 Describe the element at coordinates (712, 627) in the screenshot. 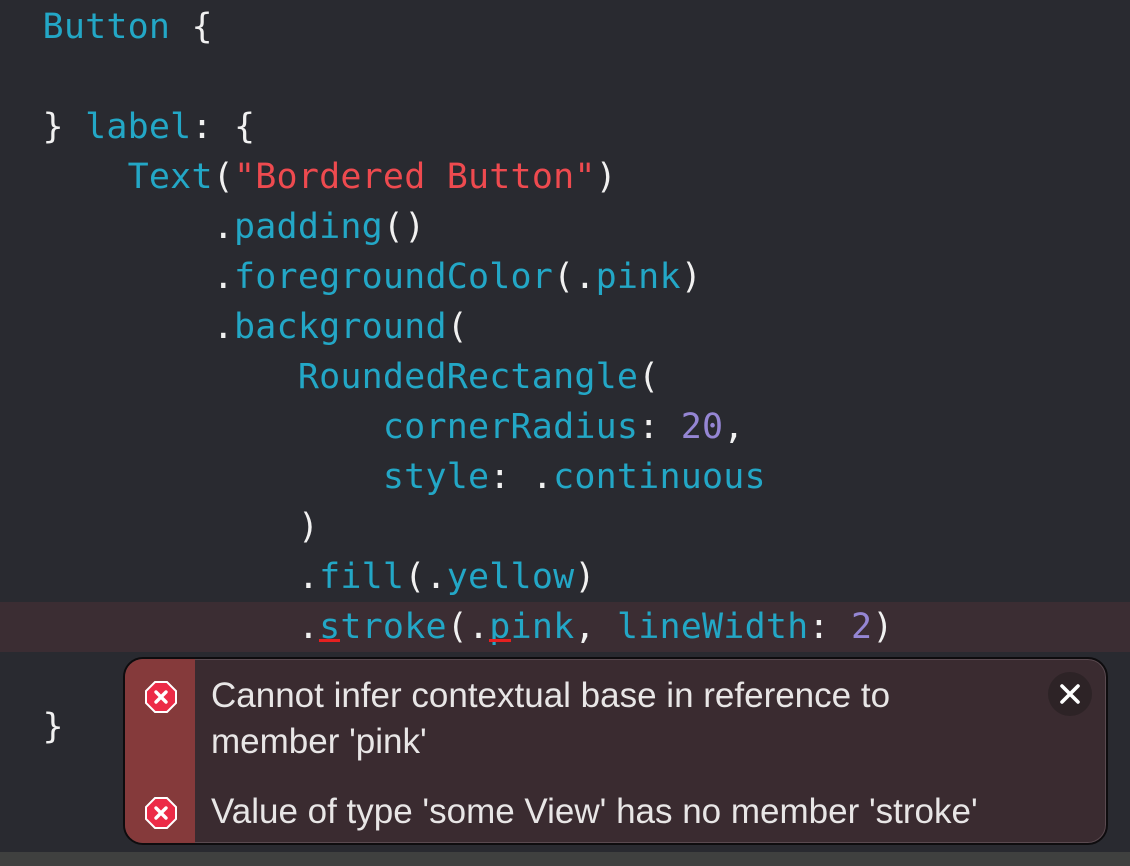

I see `code-token: lineWidth` at that location.